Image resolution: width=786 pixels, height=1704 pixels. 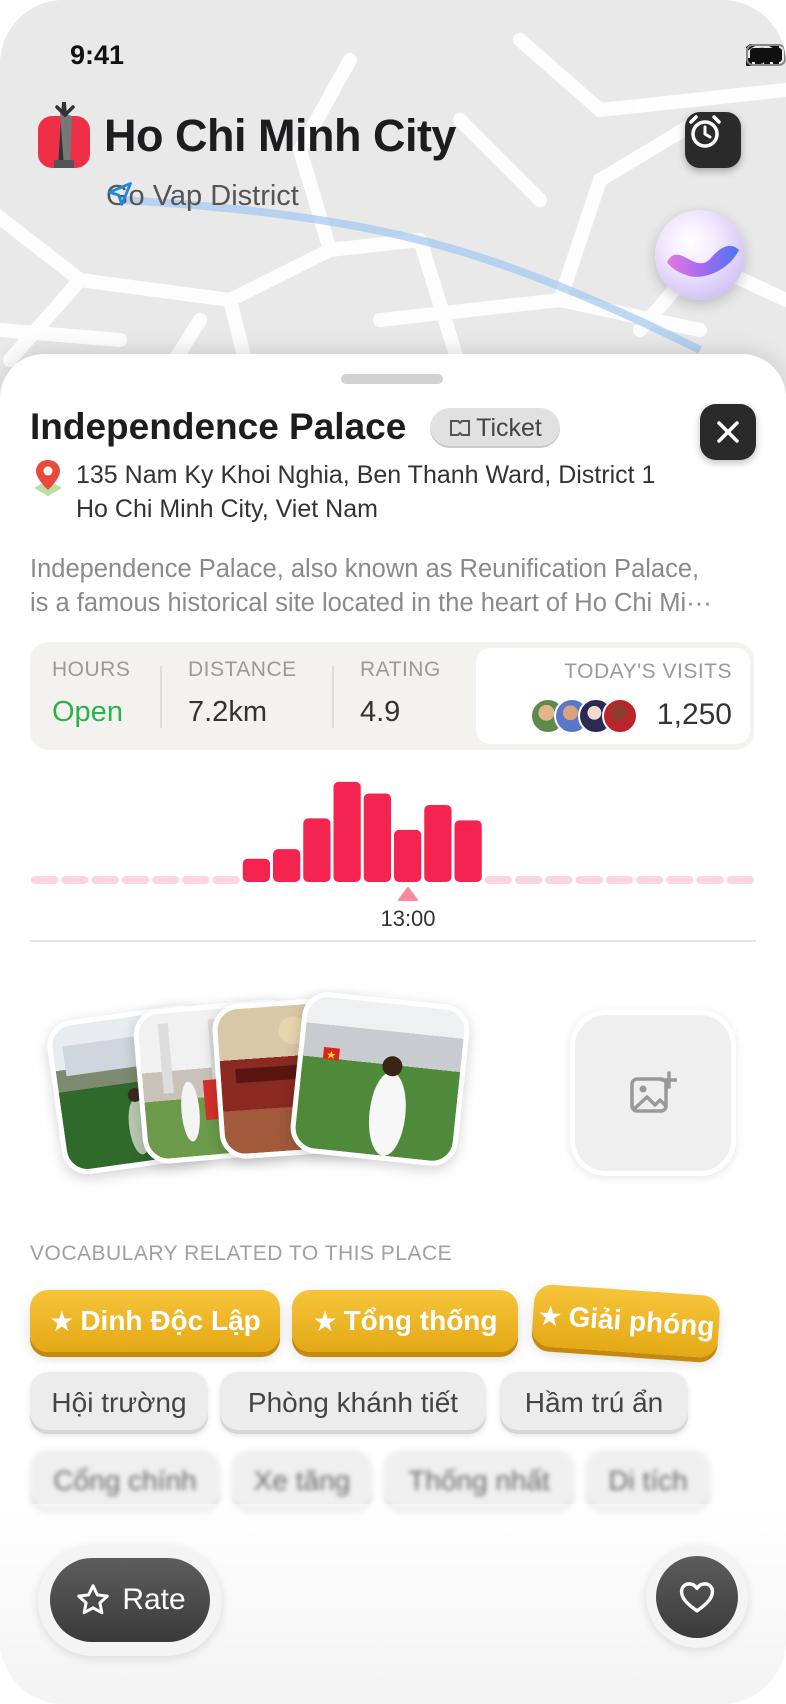 I want to click on vocab-chip-locked: Xe tăng, so click(x=302, y=1481).